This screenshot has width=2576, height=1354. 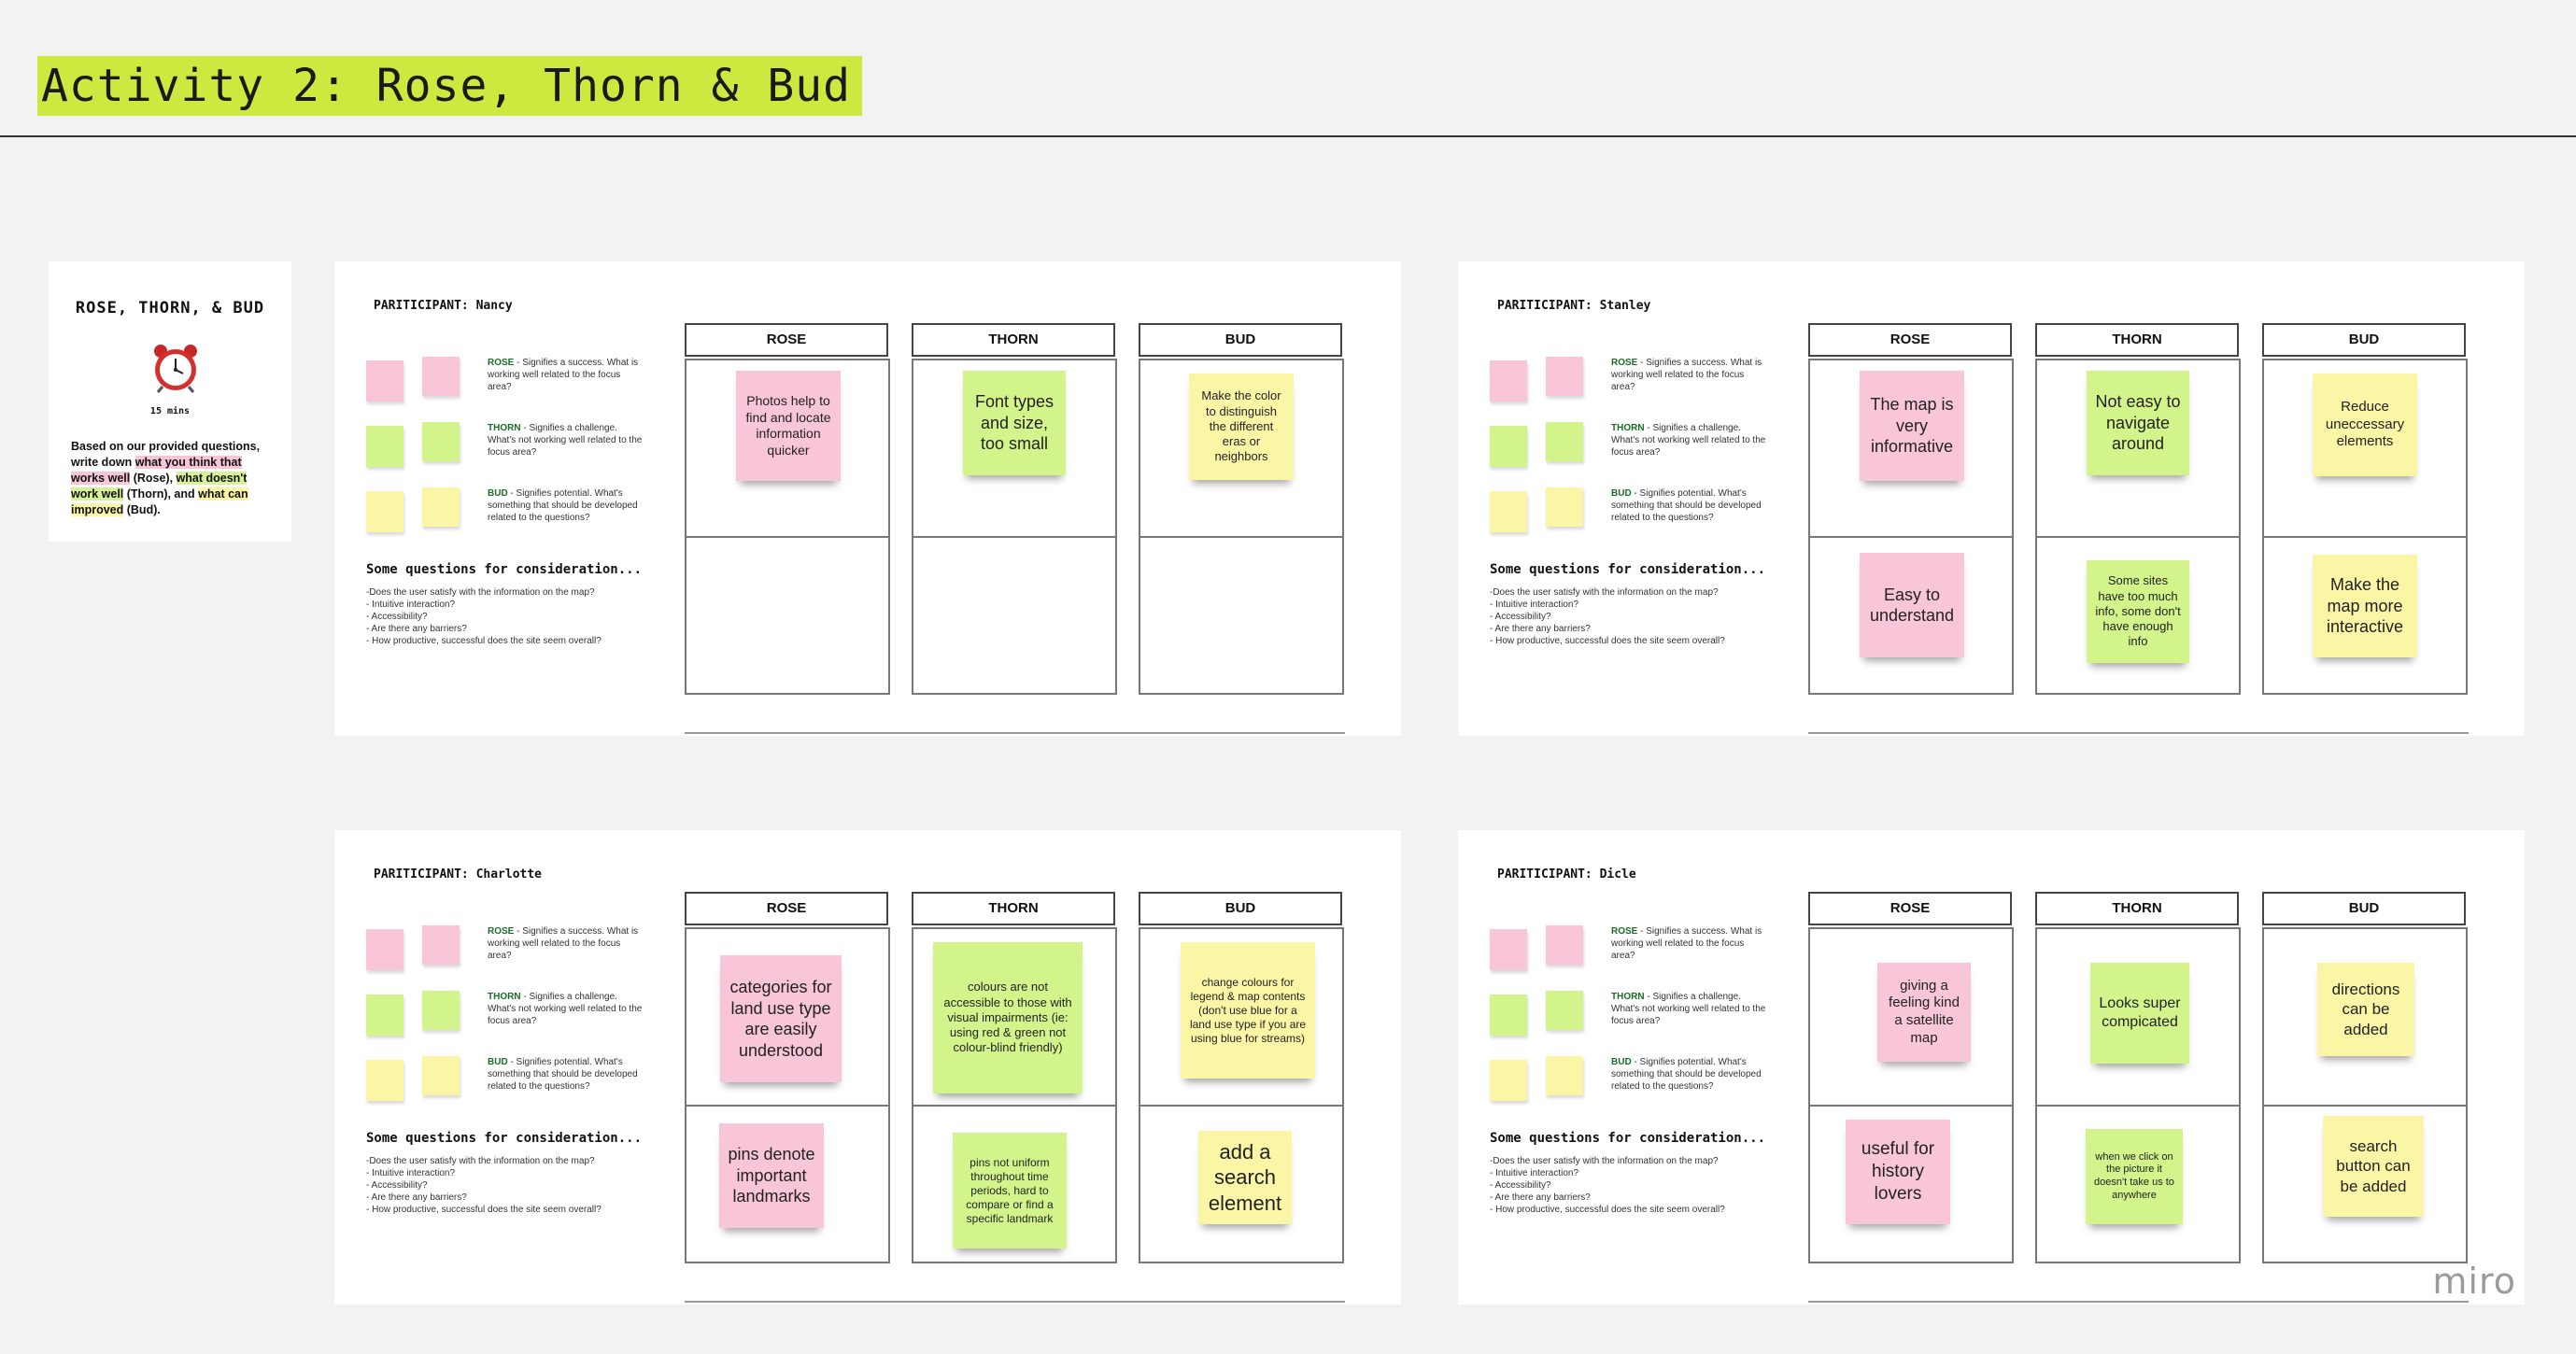 What do you see at coordinates (2139, 1013) in the screenshot?
I see `thorn-sticky-note: Looks super compicated` at bounding box center [2139, 1013].